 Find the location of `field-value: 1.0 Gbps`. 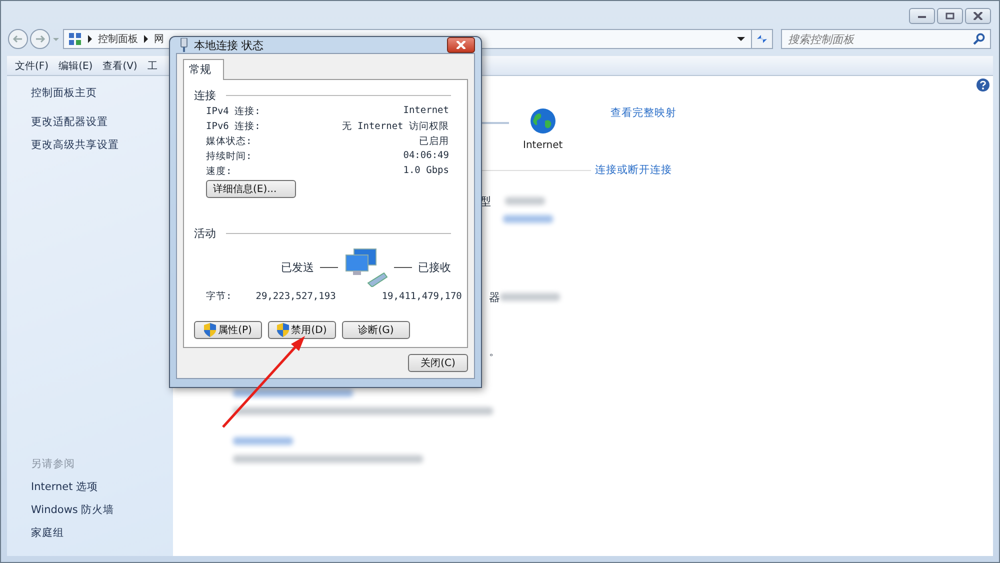

field-value: 1.0 Gbps is located at coordinates (426, 171).